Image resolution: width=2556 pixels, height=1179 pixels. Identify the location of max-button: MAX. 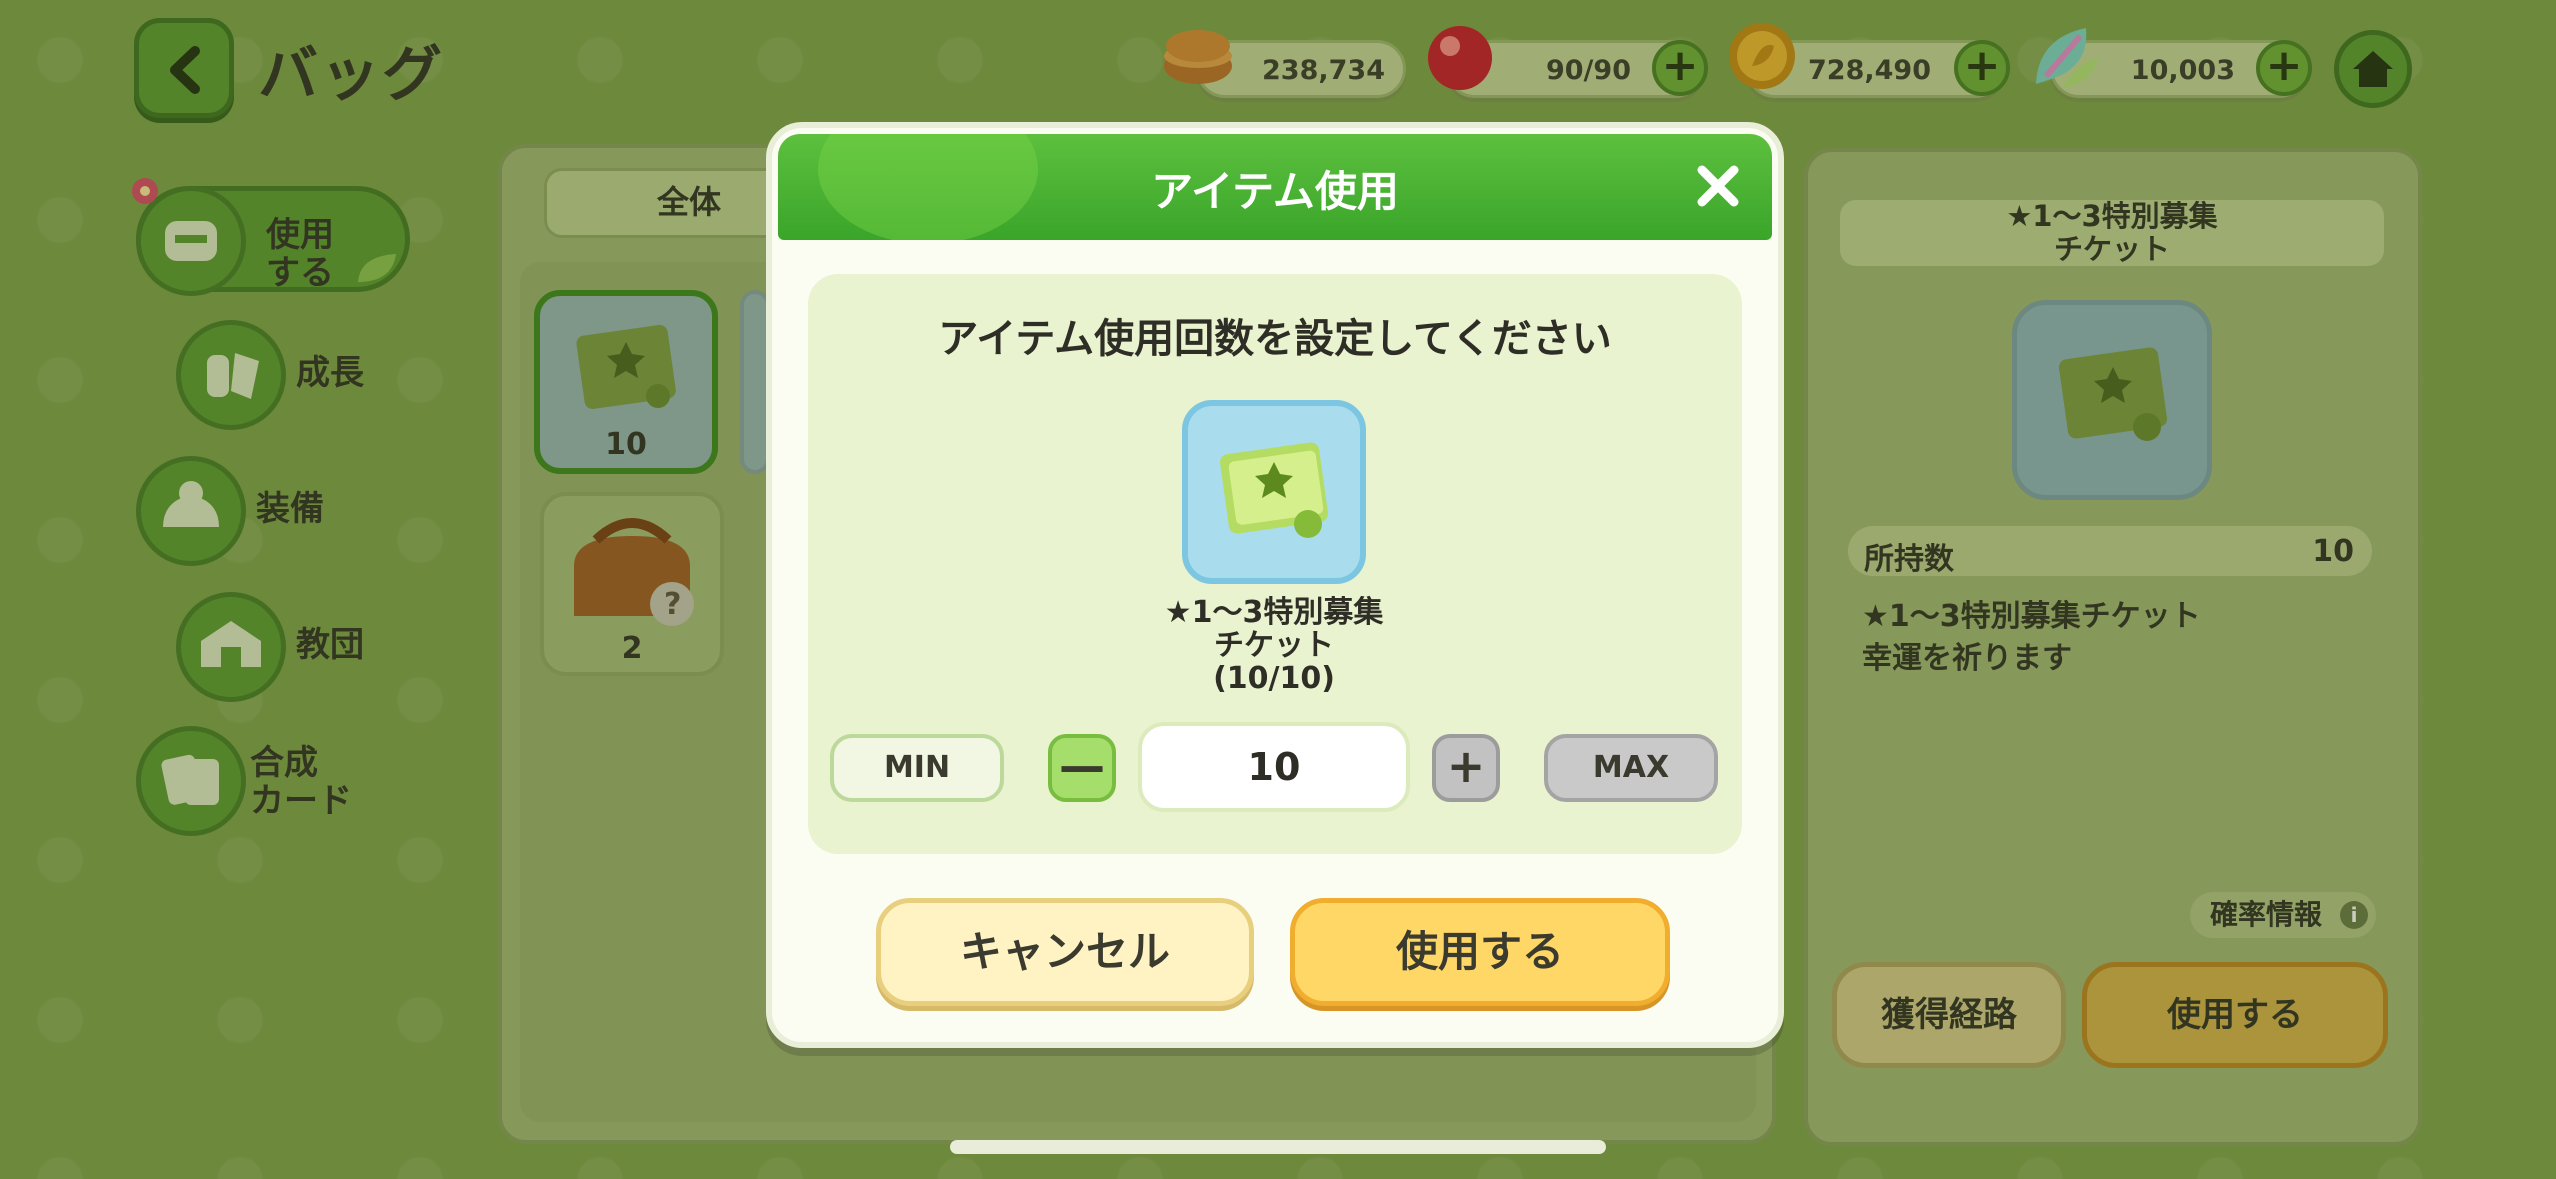
(1631, 768).